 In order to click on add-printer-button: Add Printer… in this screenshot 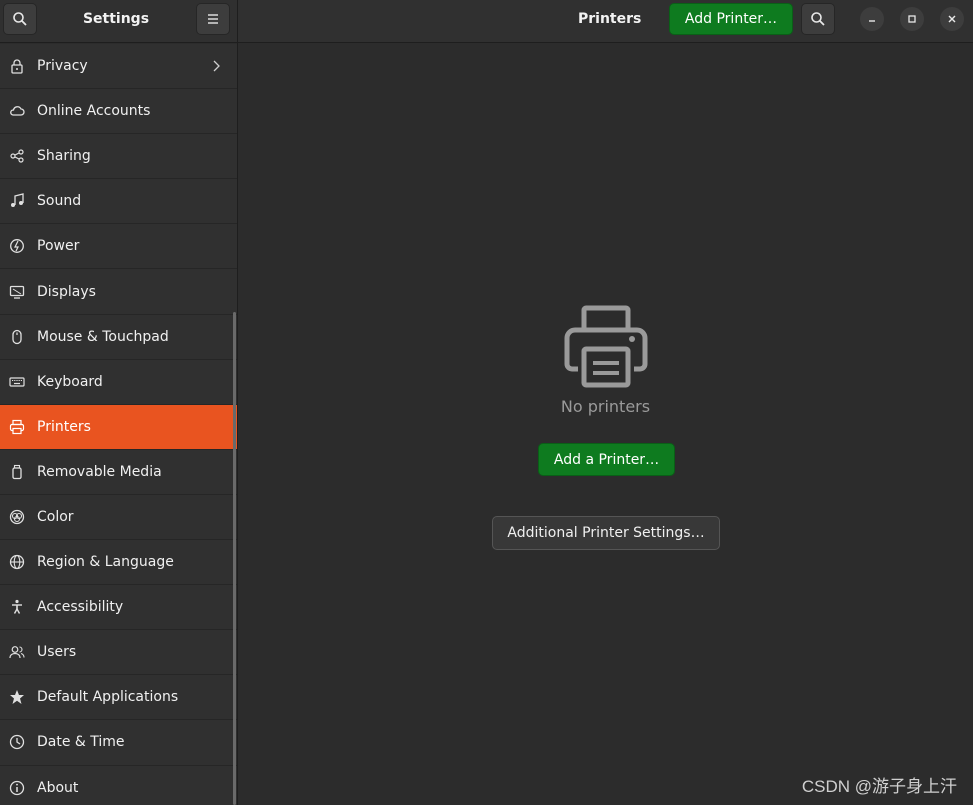, I will do `click(731, 19)`.